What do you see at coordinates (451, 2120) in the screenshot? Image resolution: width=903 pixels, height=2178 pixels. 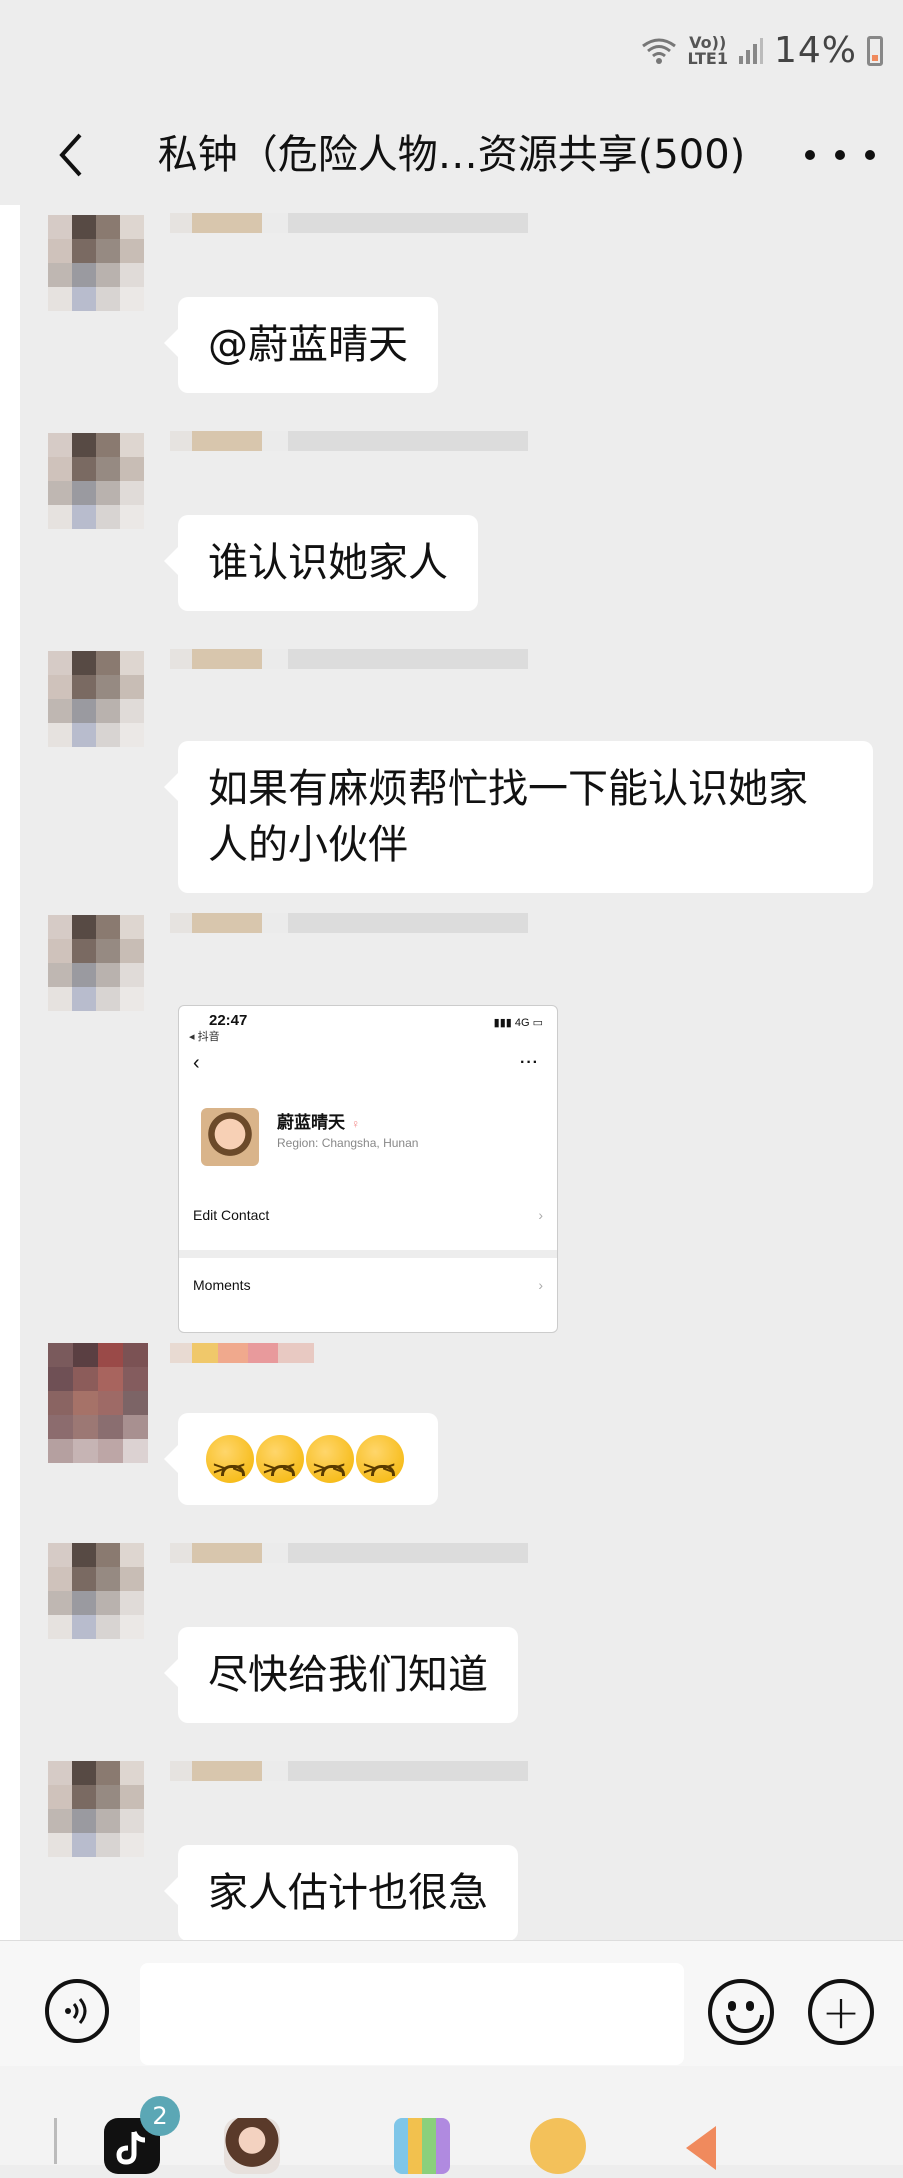 I see `app-dock: 2` at bounding box center [451, 2120].